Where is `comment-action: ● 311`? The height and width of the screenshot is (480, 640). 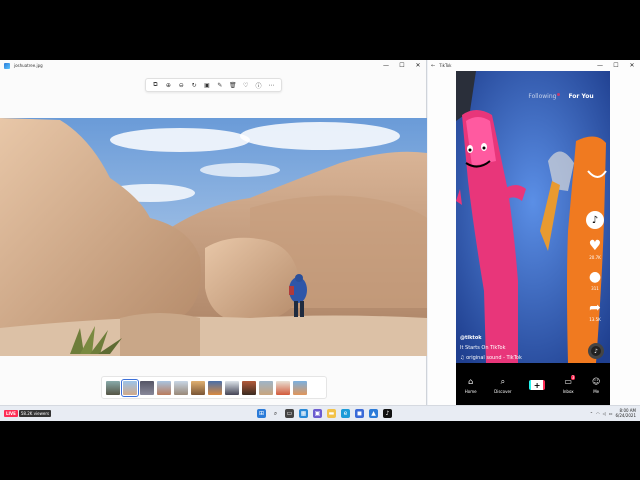 comment-action: ● 311 is located at coordinates (595, 280).